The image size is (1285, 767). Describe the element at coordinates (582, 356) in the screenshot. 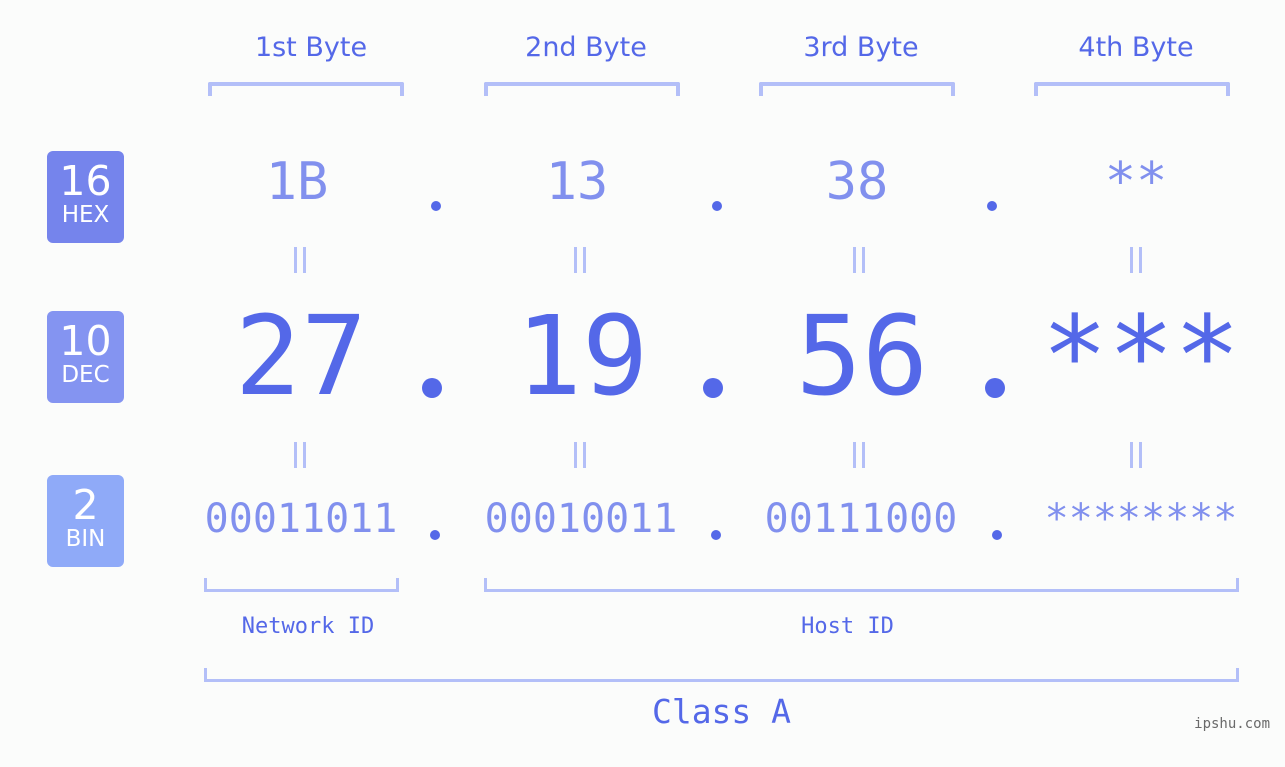

I see `dec-byte-2: 19` at that location.